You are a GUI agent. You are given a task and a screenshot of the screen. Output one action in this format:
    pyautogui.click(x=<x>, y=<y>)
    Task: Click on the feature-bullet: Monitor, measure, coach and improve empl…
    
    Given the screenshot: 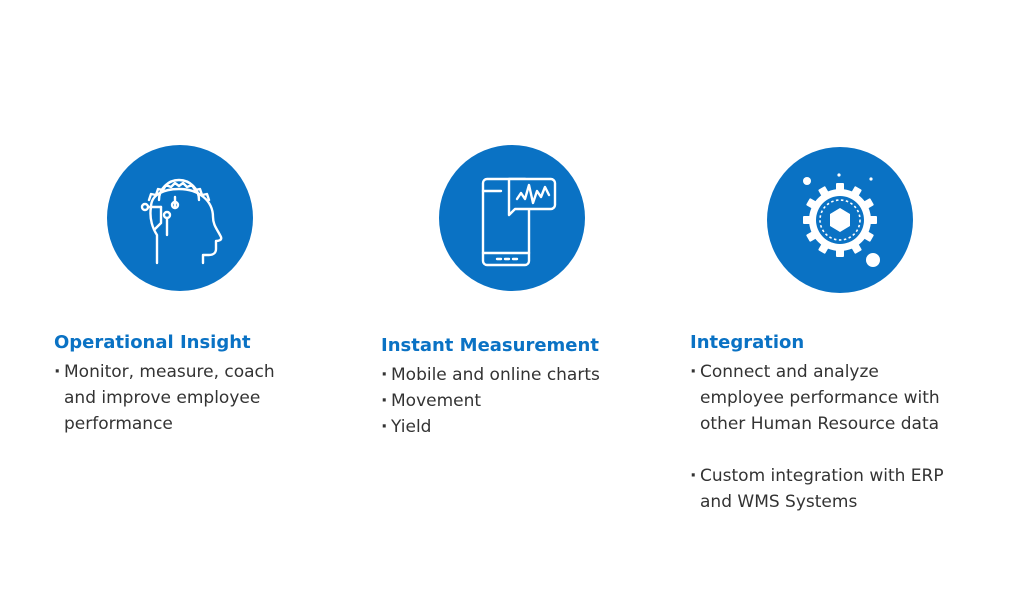 What is the action you would take?
    pyautogui.click(x=219, y=398)
    